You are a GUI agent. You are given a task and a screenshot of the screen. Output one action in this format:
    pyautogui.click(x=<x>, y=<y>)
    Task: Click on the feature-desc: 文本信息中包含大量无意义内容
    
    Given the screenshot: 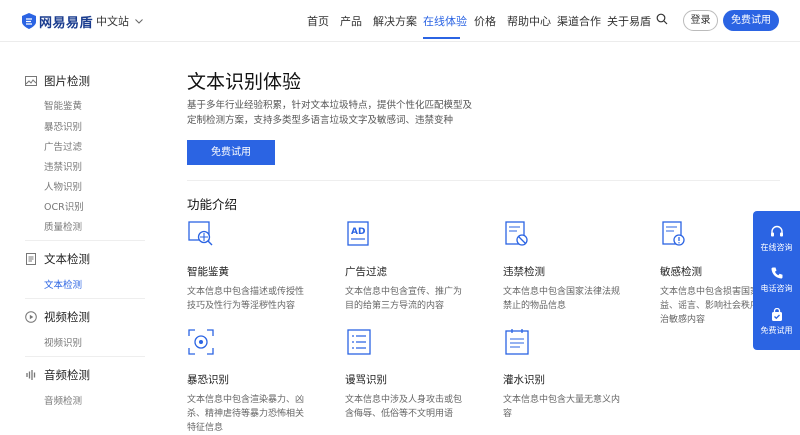 What is the action you would take?
    pyautogui.click(x=562, y=407)
    